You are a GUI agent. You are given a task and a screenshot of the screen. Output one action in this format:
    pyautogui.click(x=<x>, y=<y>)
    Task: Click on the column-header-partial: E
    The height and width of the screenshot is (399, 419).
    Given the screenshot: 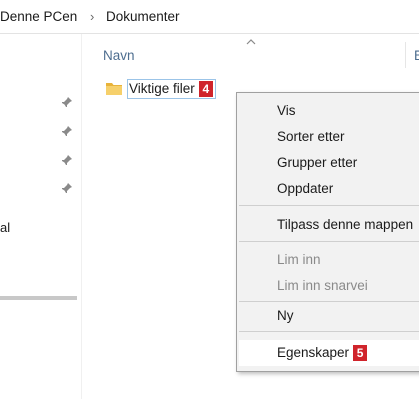 What is the action you would take?
    pyautogui.click(x=416, y=55)
    